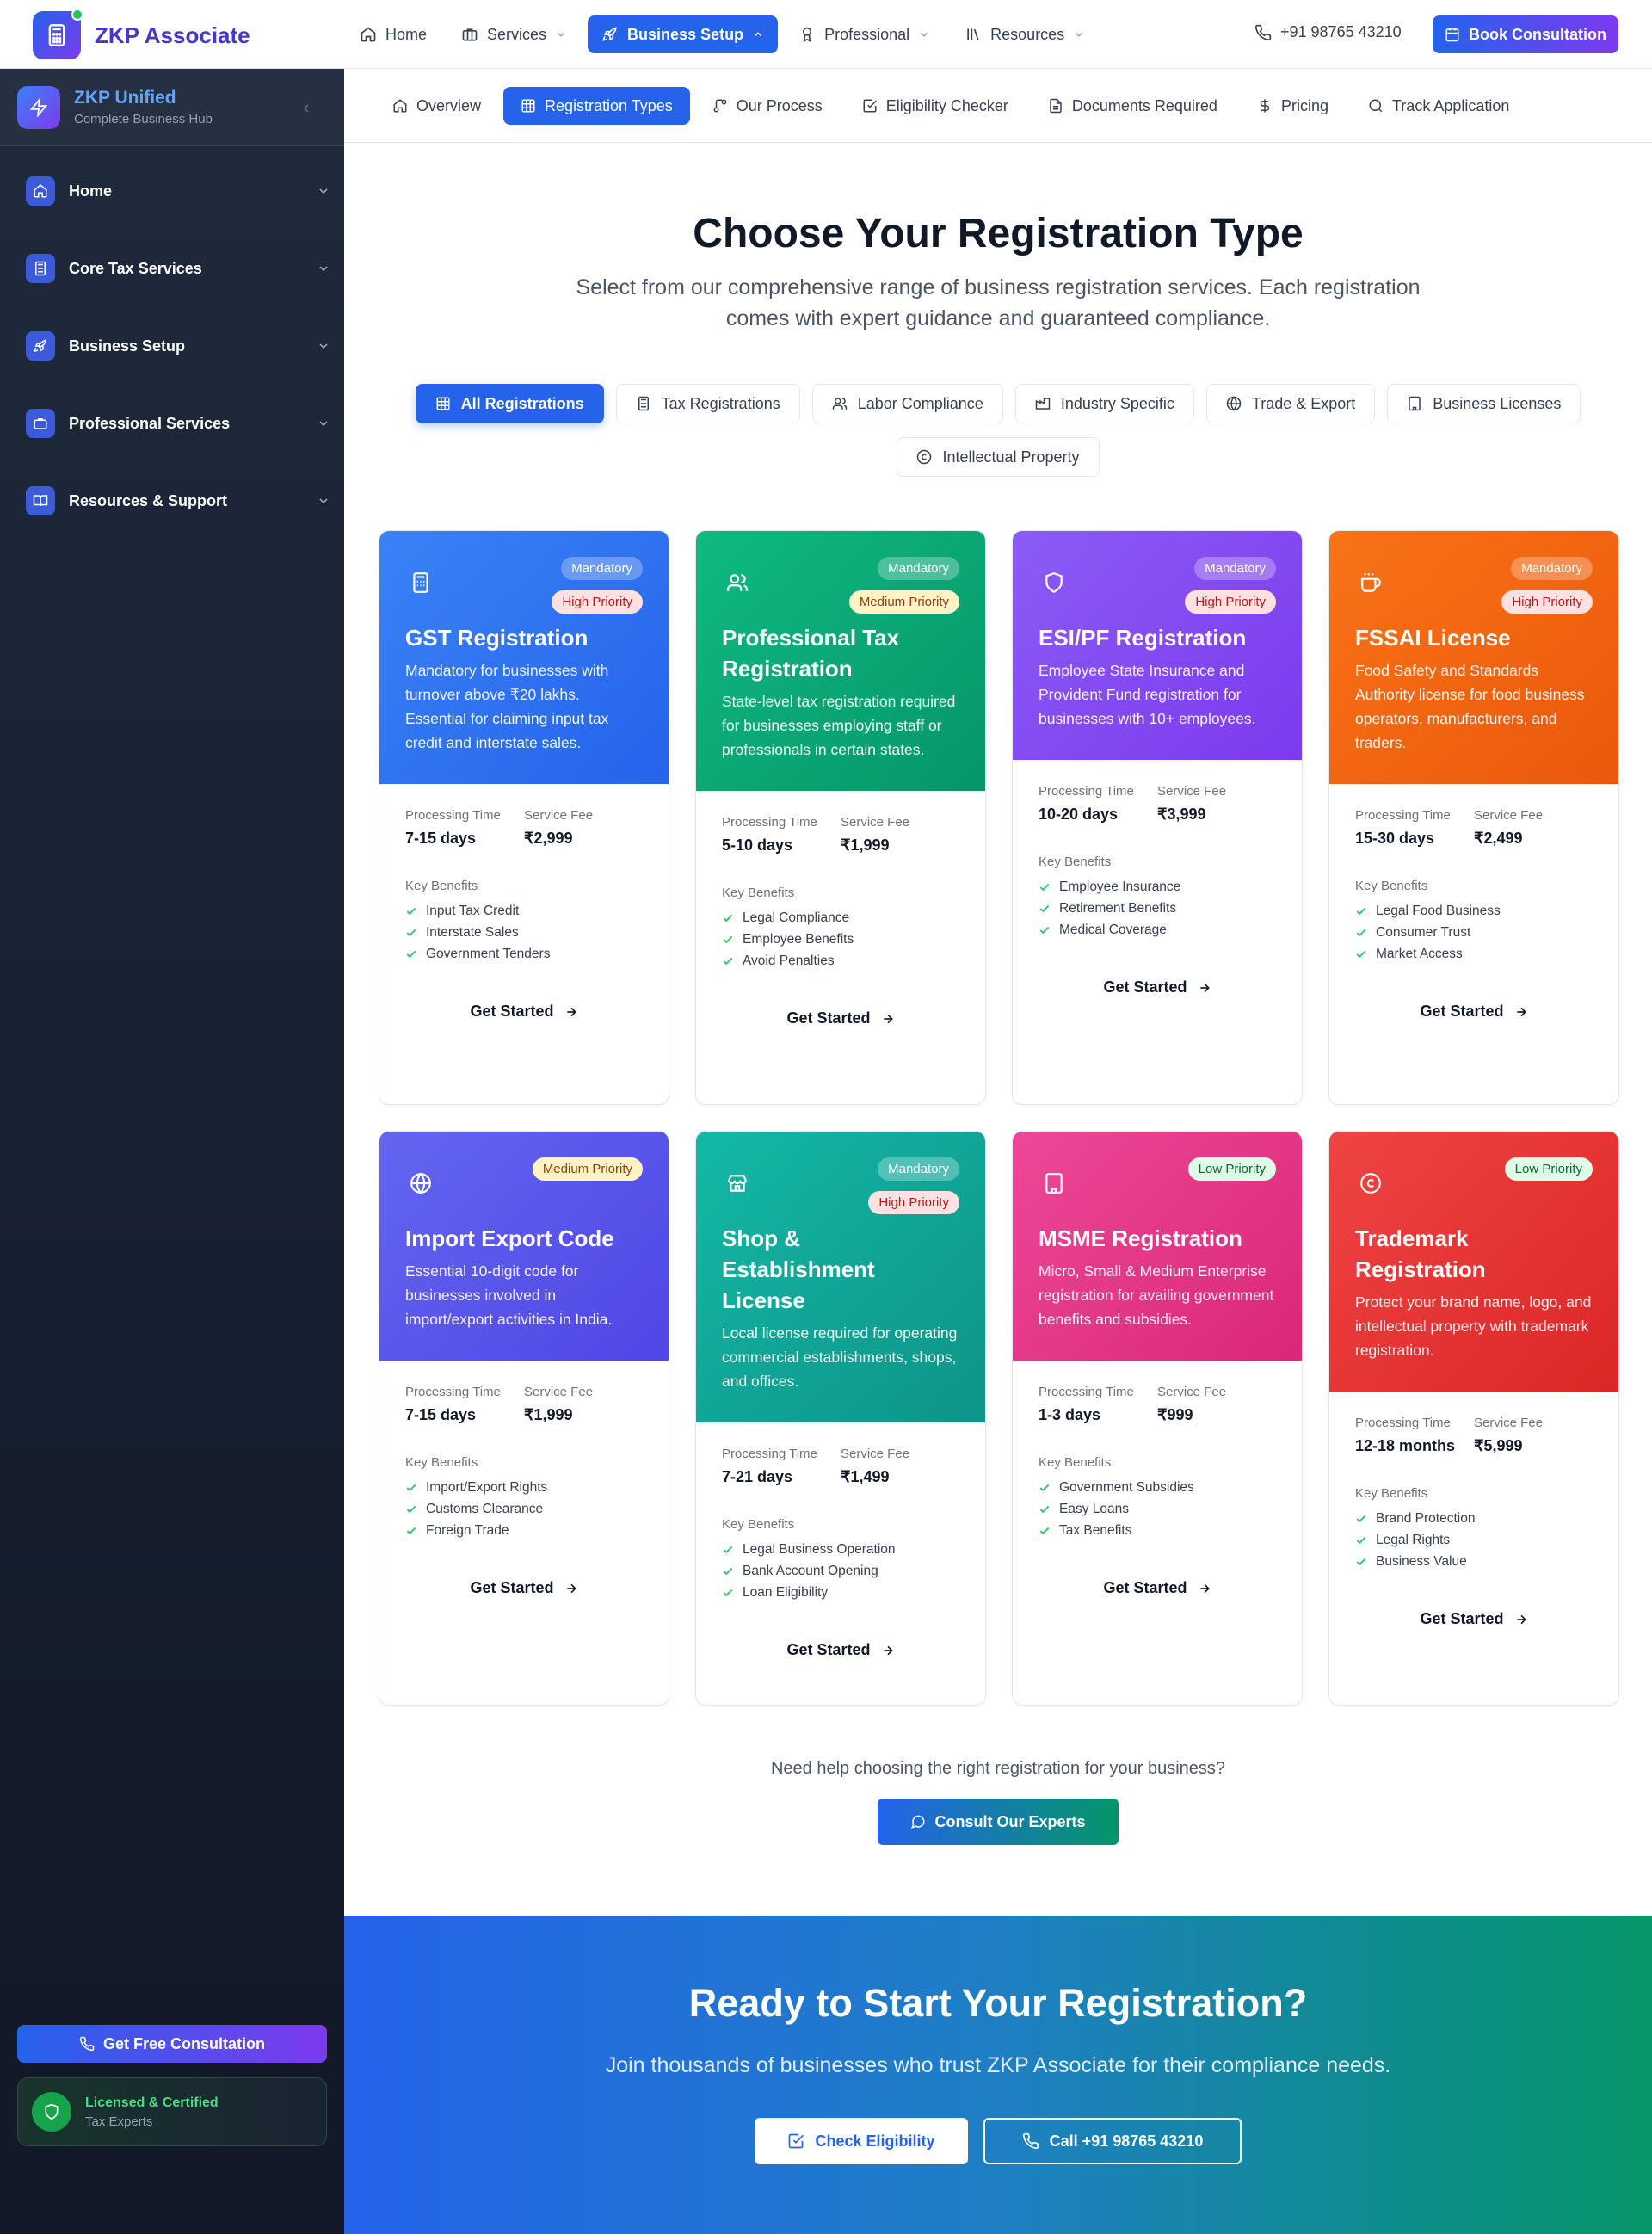 This screenshot has height=2234, width=1652. What do you see at coordinates (172, 346) in the screenshot?
I see `sidebar-item-business-setup: Business Setup` at bounding box center [172, 346].